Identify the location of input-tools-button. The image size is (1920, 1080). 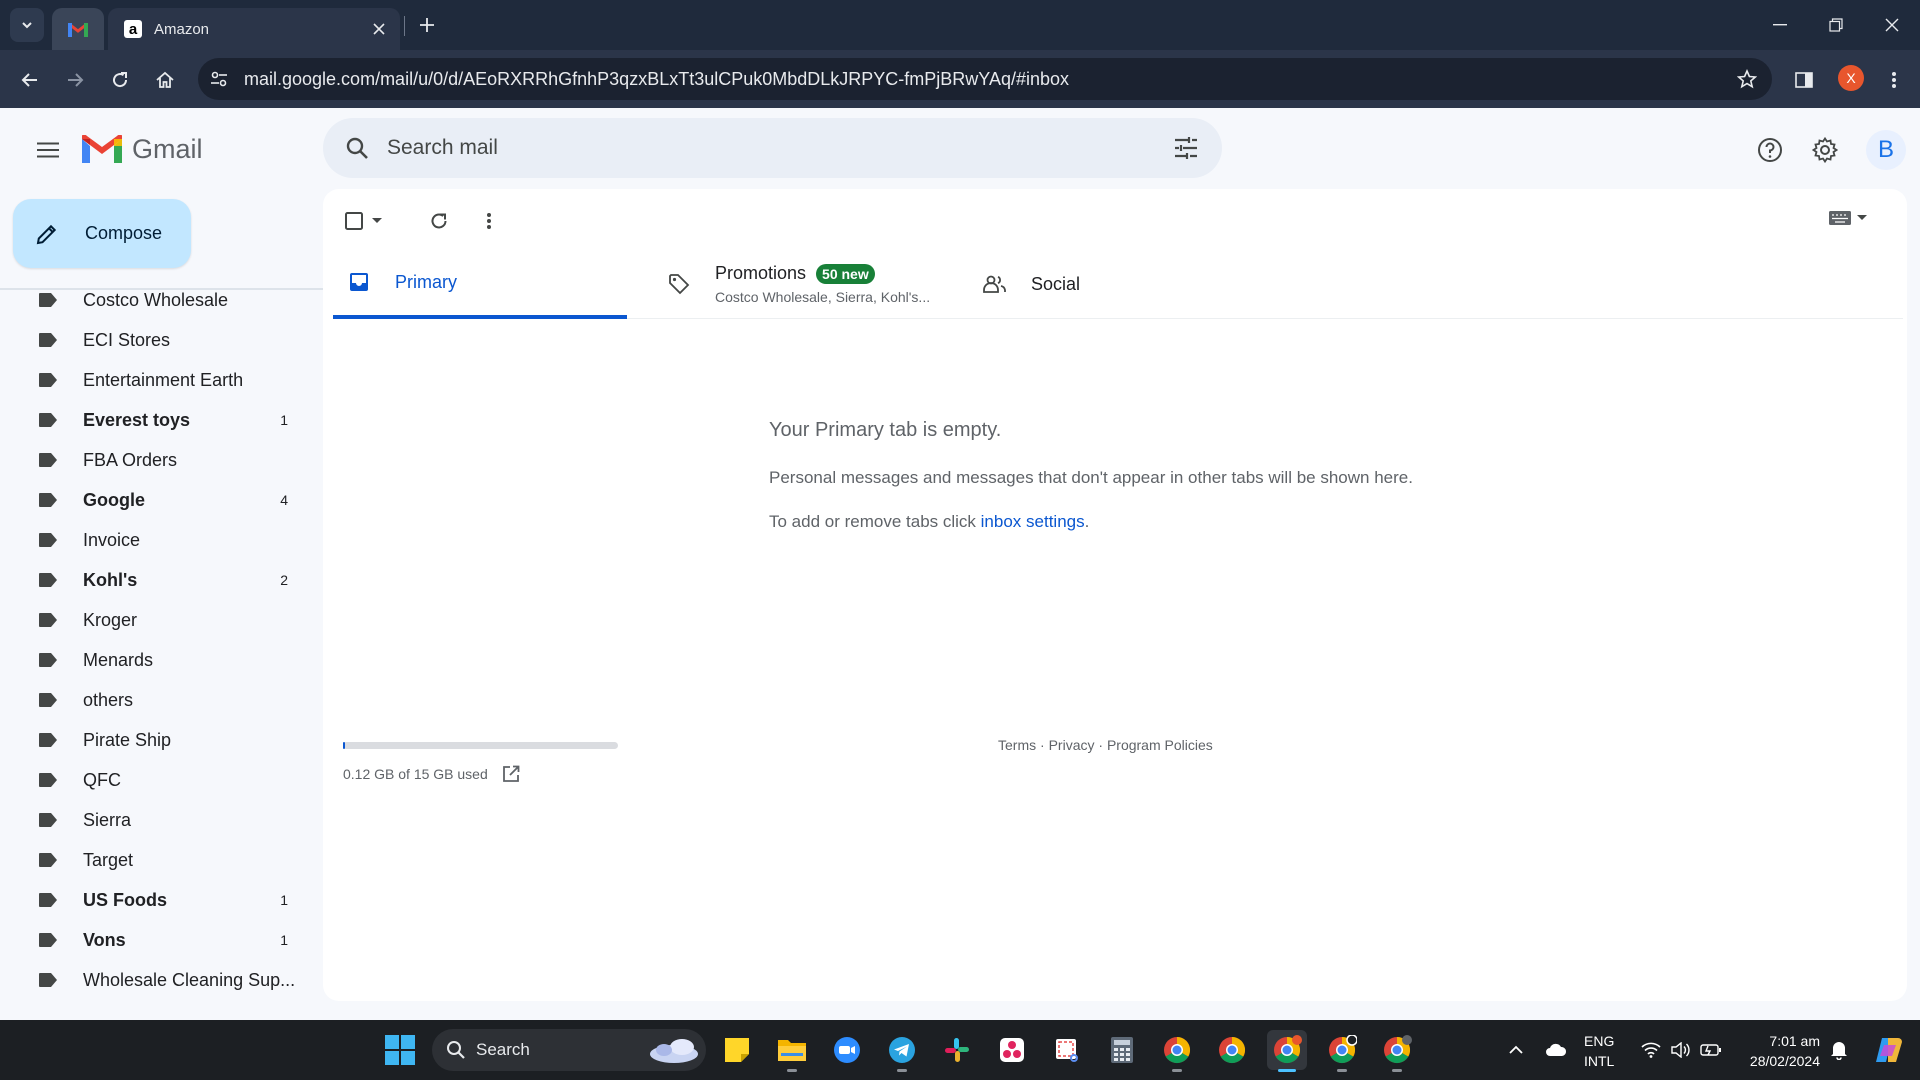
(1848, 218).